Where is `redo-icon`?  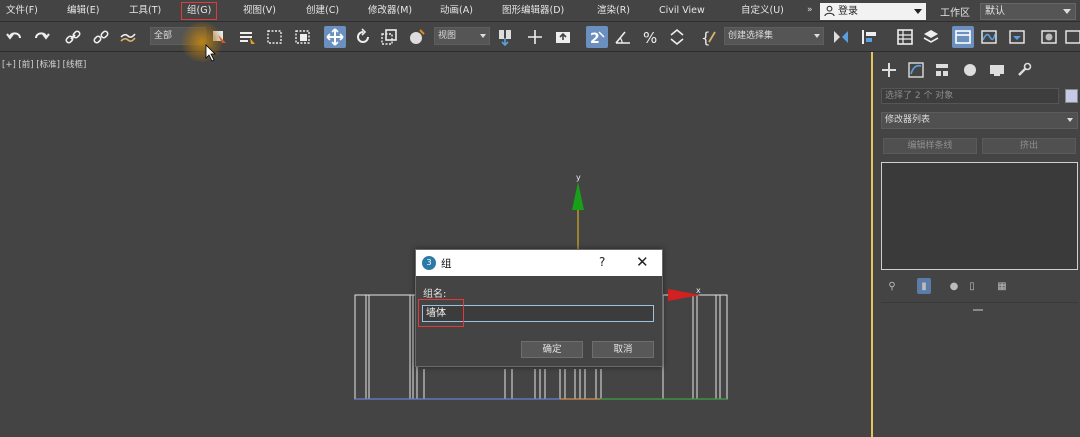
redo-icon is located at coordinates (41, 37).